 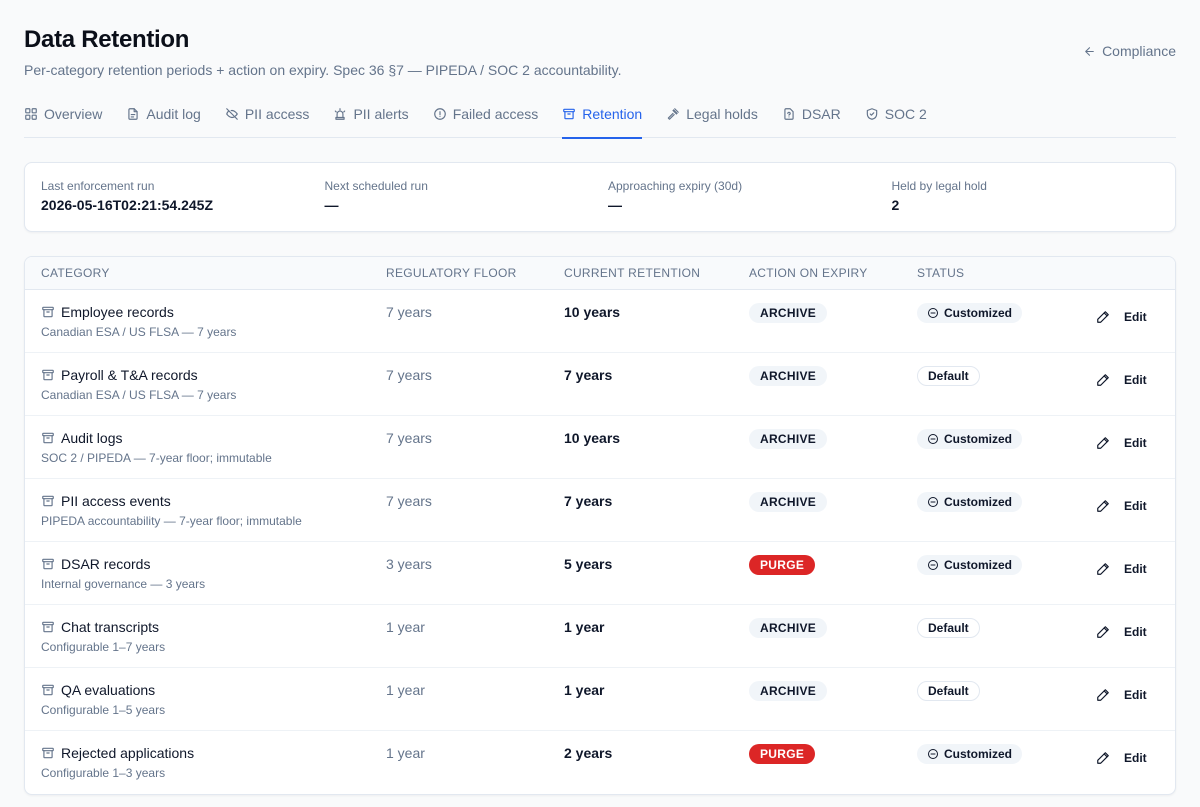 What do you see at coordinates (811, 118) in the screenshot?
I see `tab-dsar: DSAR` at bounding box center [811, 118].